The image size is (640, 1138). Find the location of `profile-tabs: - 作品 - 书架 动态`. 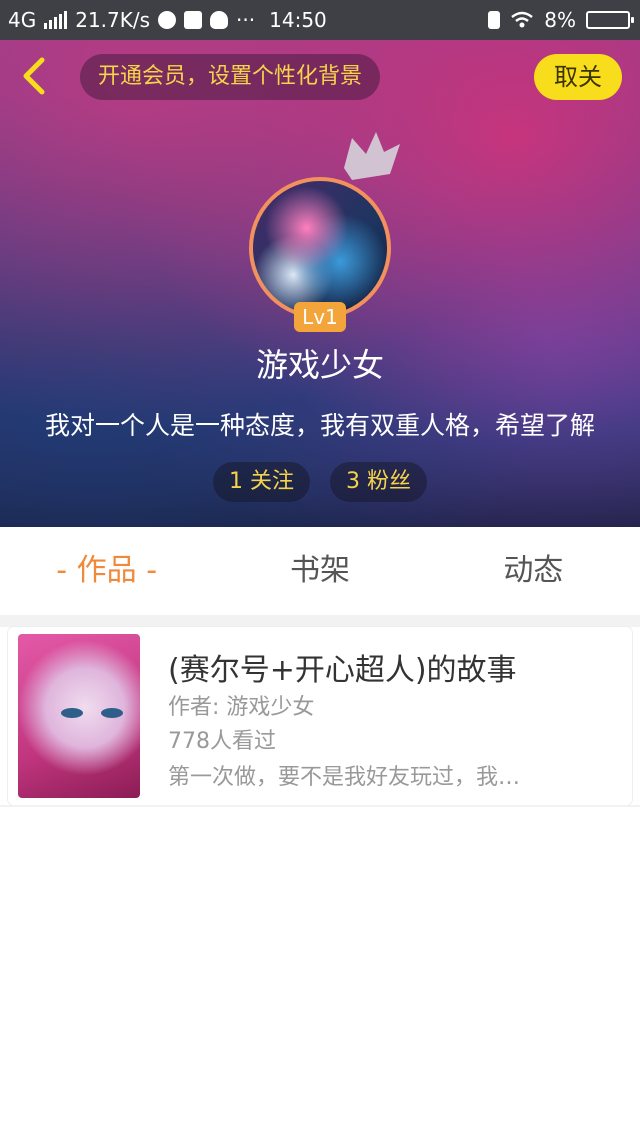

profile-tabs: - 作品 - 书架 动态 is located at coordinates (320, 571).